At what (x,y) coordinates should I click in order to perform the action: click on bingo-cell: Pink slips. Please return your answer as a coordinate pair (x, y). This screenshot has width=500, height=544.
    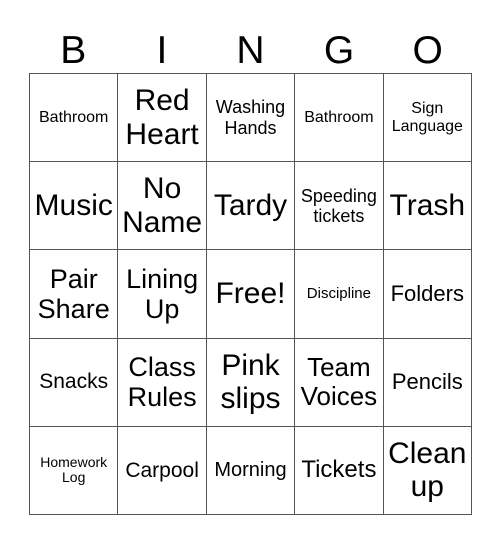
    Looking at the image, I should click on (251, 382).